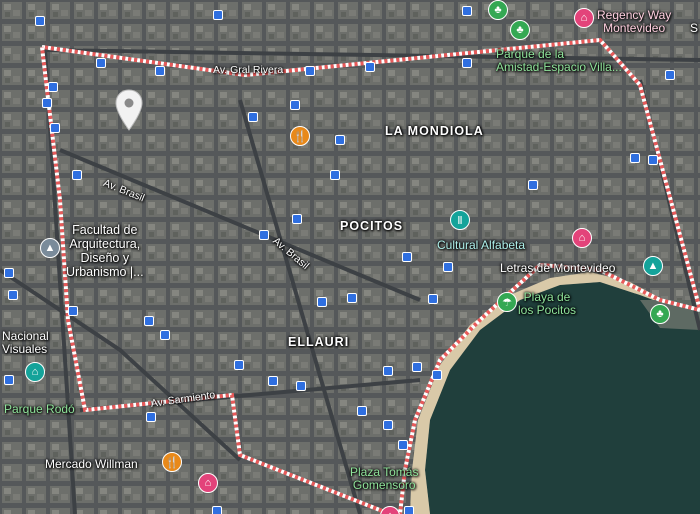  I want to click on place-label-playa: Playa de los Pocitos, so click(547, 304).